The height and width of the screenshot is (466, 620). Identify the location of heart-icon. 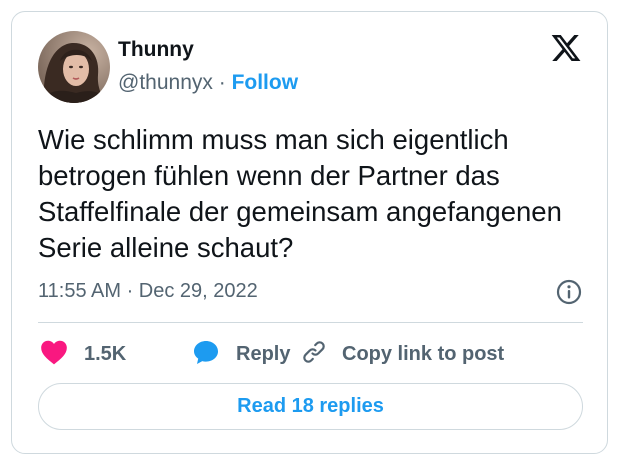
(54, 354).